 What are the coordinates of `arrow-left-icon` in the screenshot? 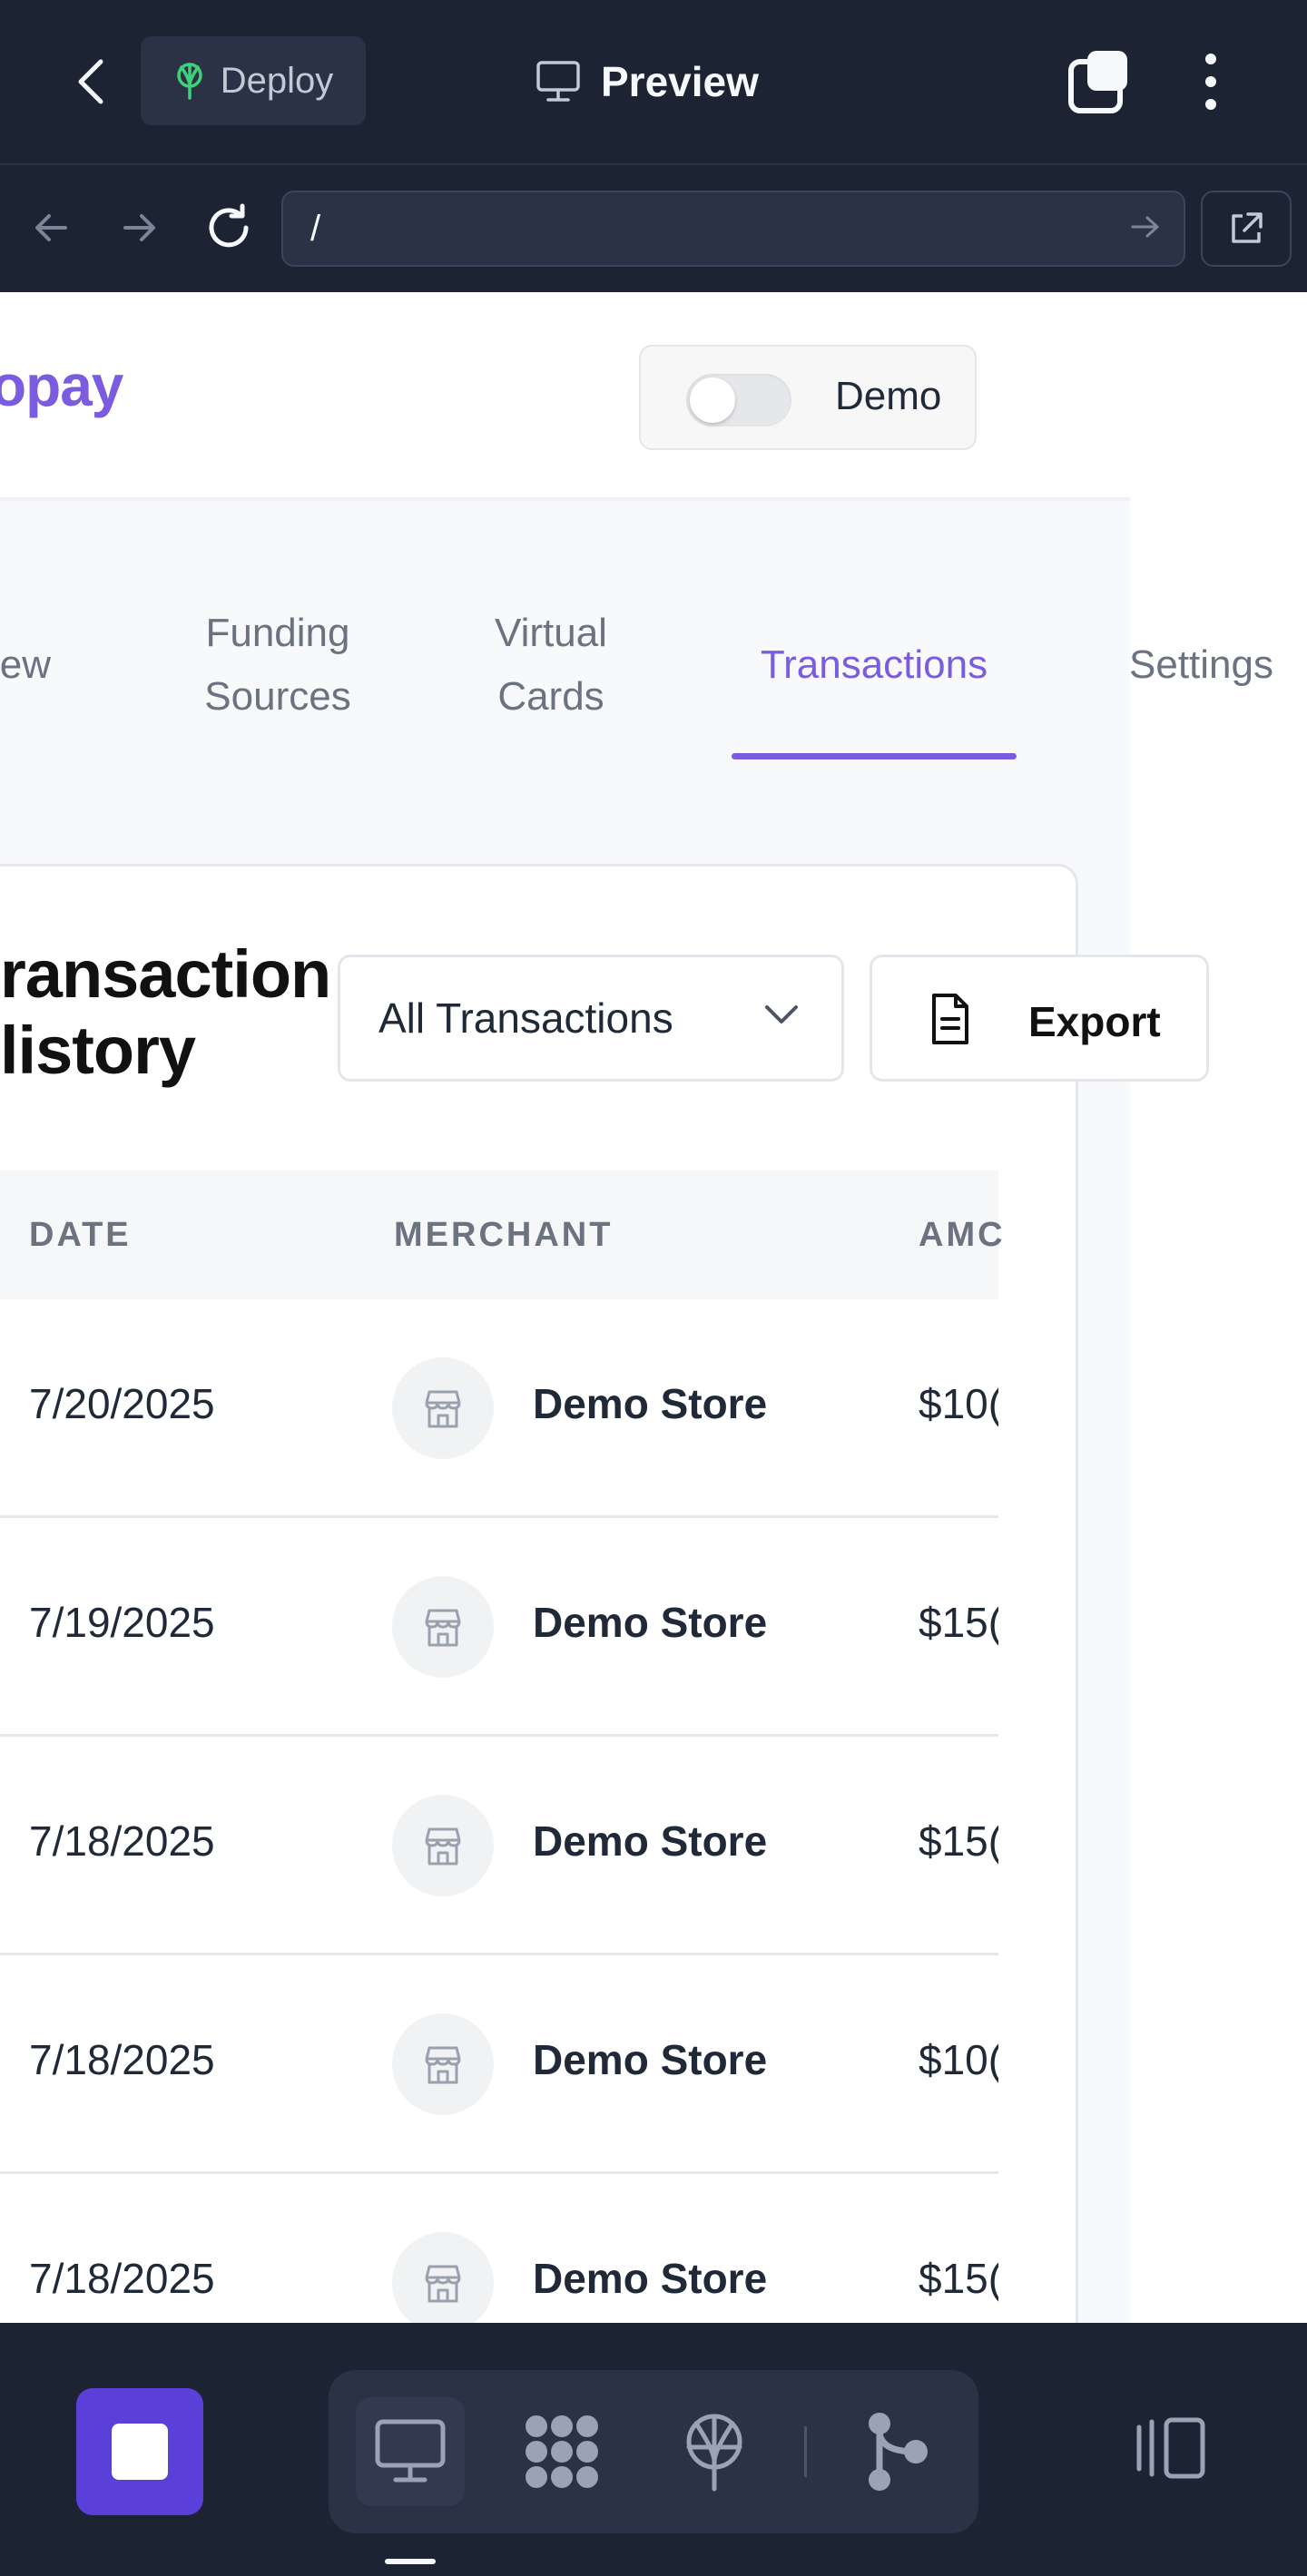 It's located at (51, 227).